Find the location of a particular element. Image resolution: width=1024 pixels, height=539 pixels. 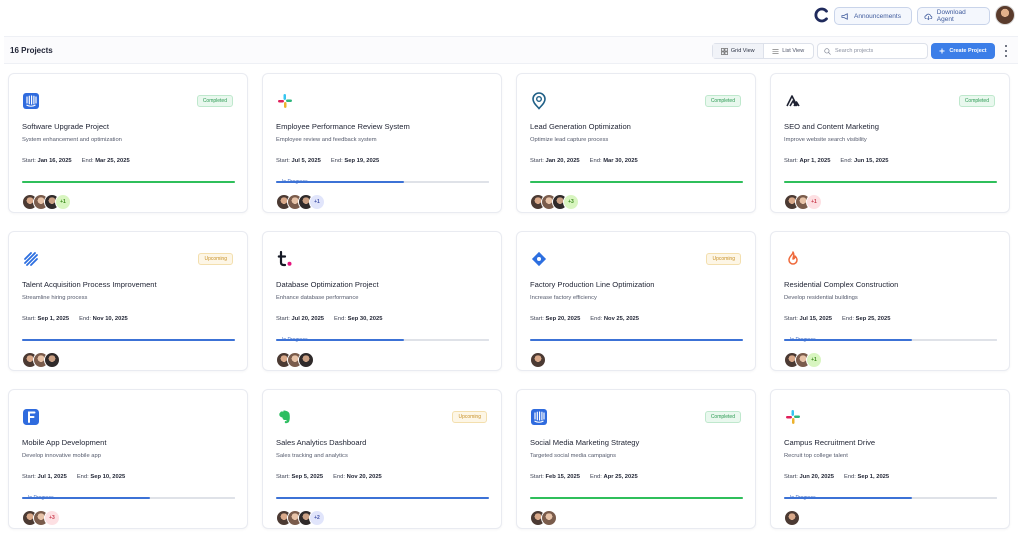

project-description: System enhancement and optimization is located at coordinates (72, 140).